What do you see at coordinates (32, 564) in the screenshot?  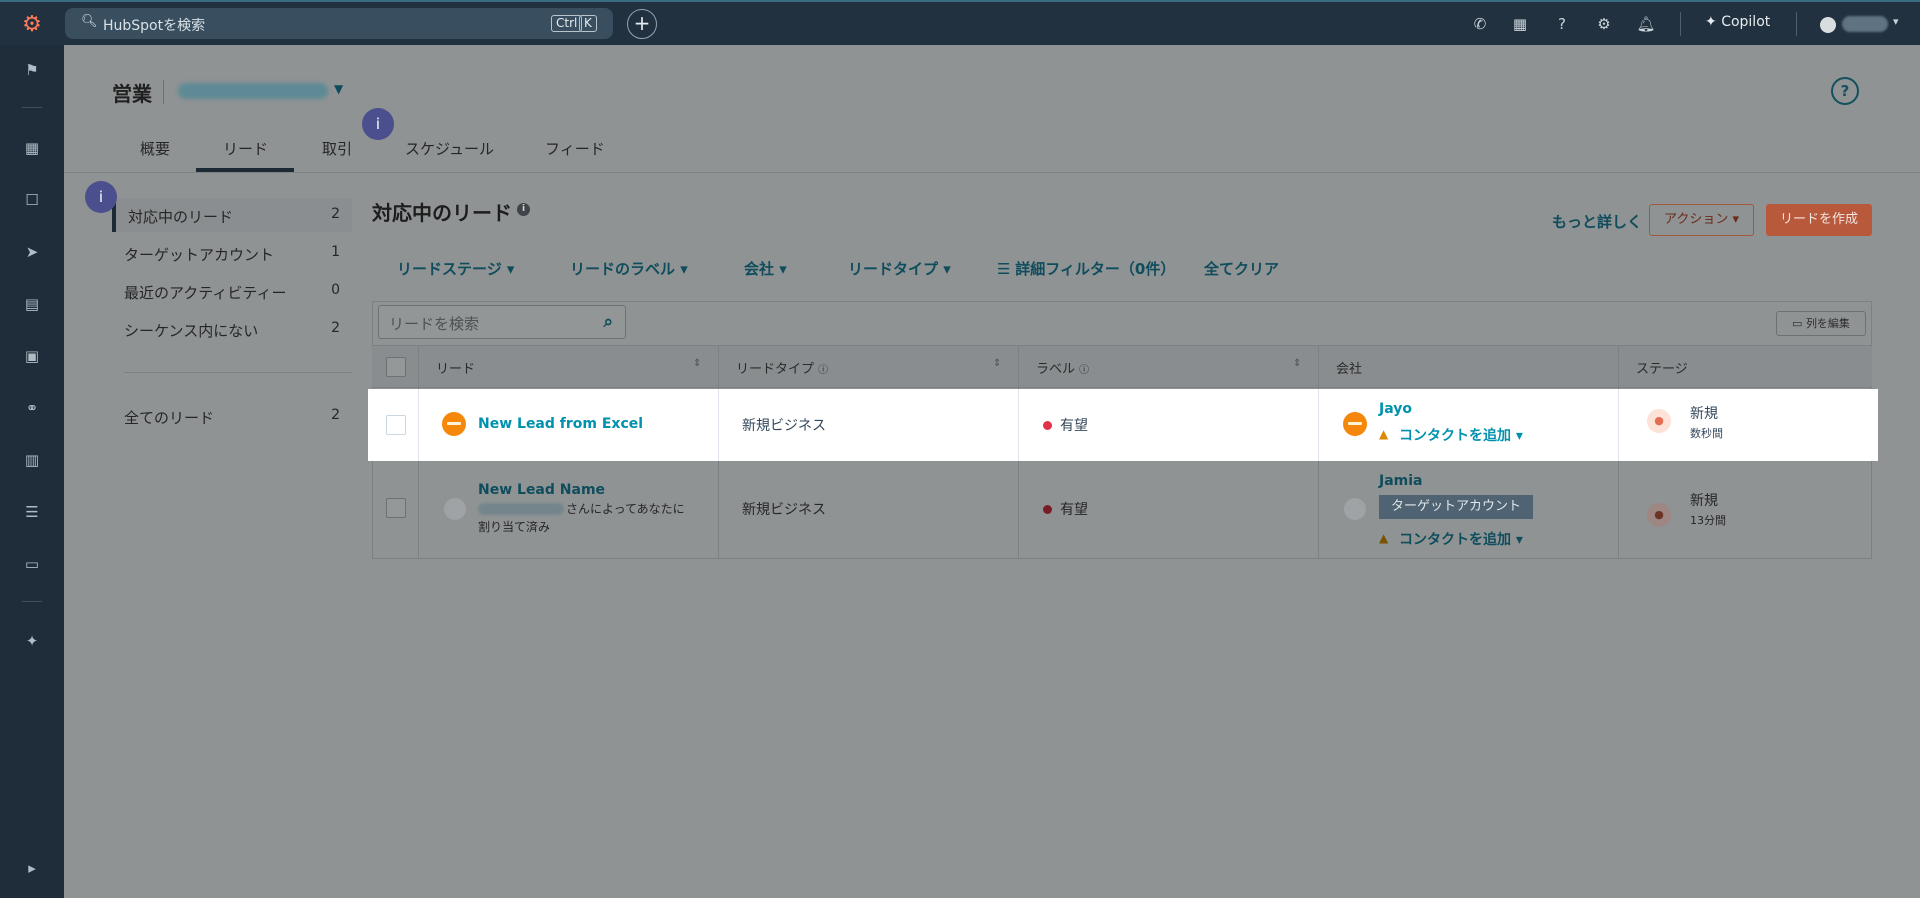 I see `folder-icon: ▭` at bounding box center [32, 564].